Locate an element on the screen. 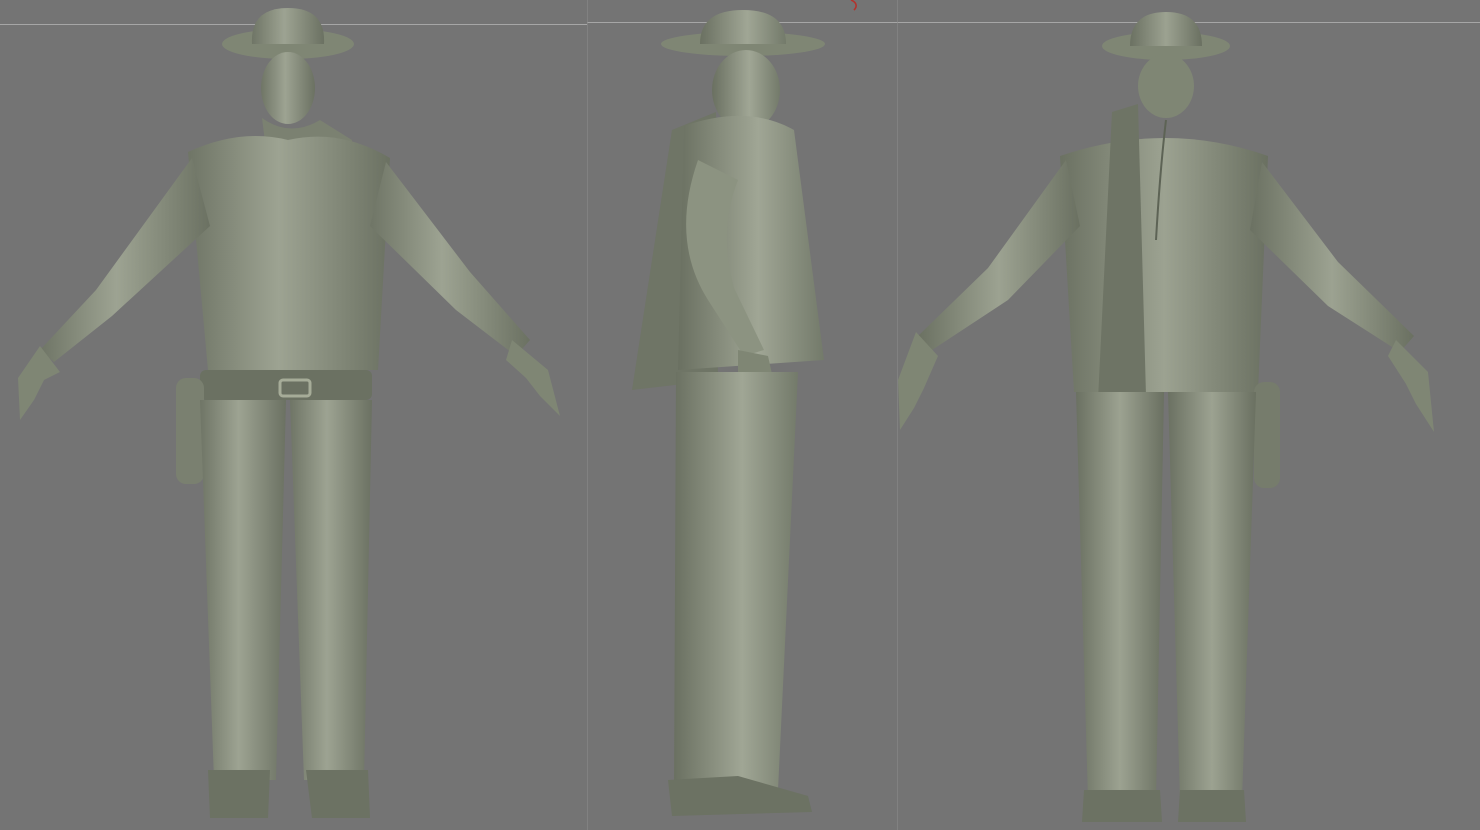  boot is located at coordinates (740, 796).